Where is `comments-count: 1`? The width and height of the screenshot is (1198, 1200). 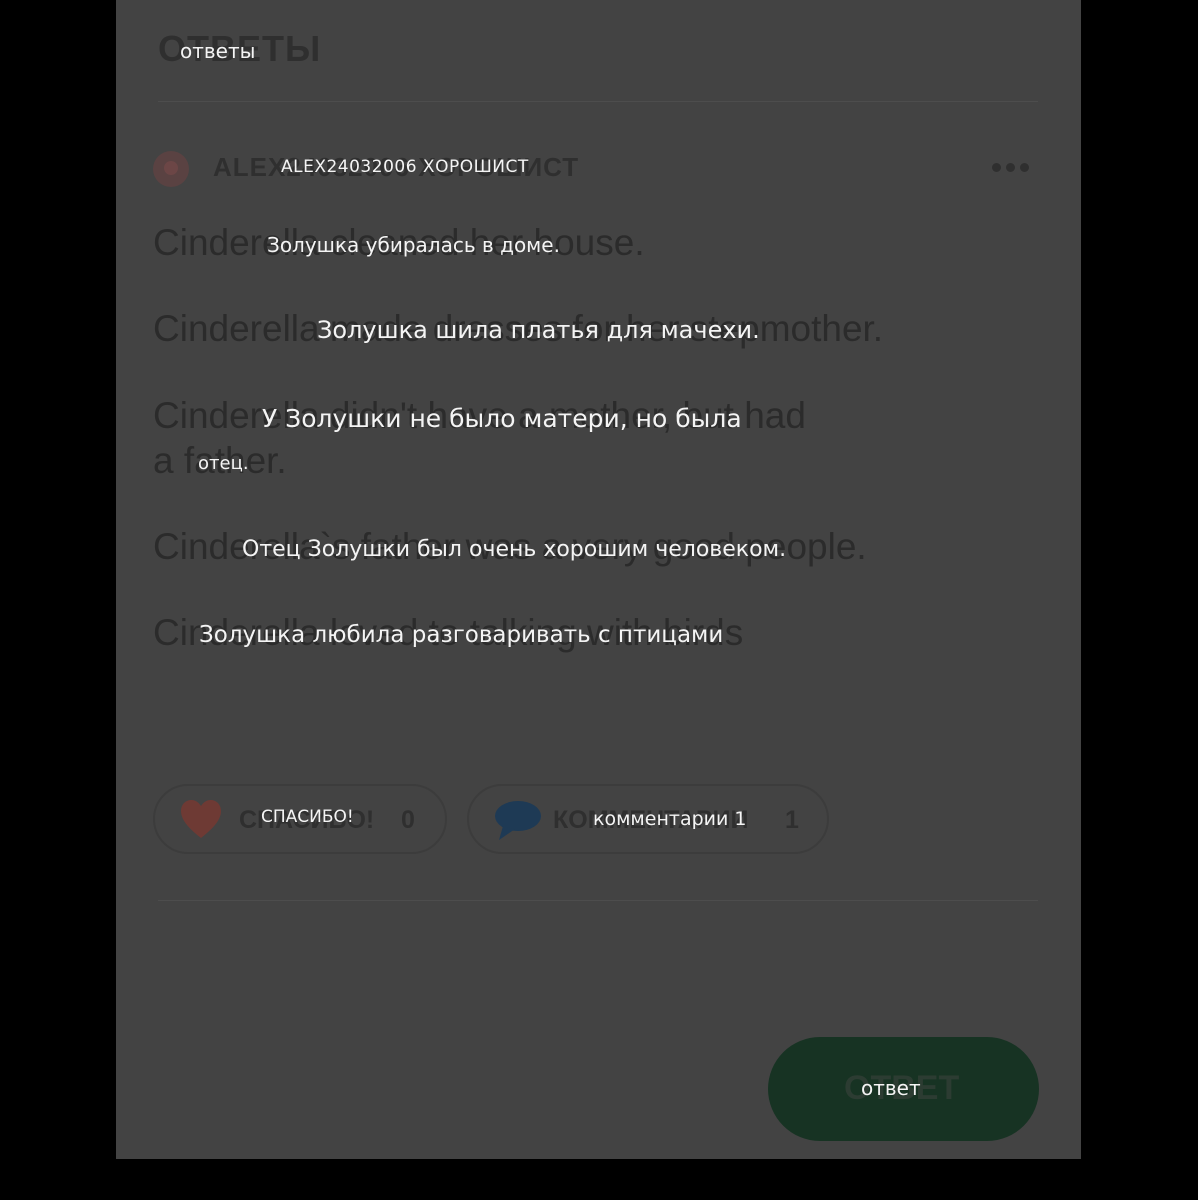
comments-count: 1 is located at coordinates (792, 820).